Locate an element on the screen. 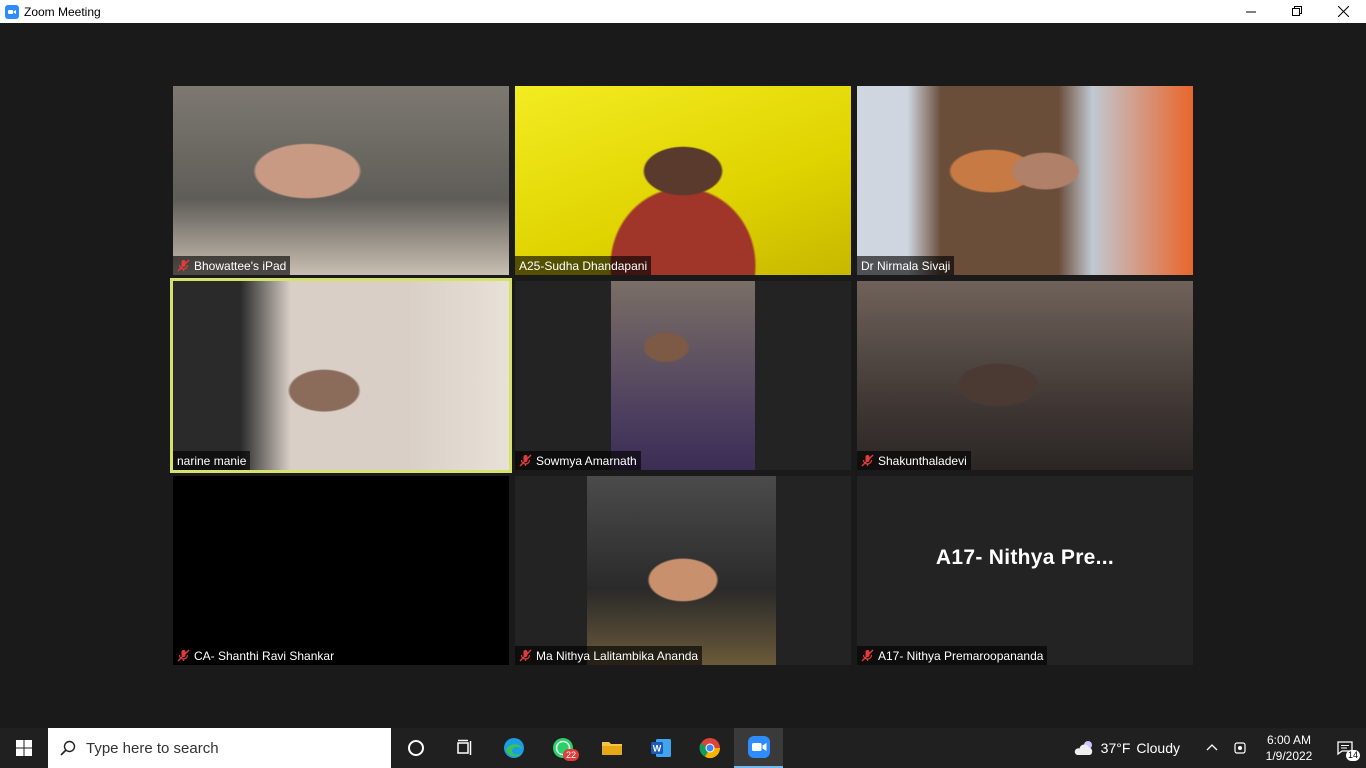  participant-name-tag: Dr Nirmala Sivaji is located at coordinates (906, 265).